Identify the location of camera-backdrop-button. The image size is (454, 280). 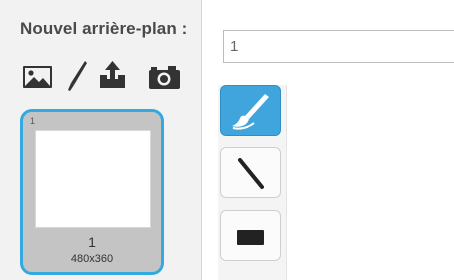
(165, 76).